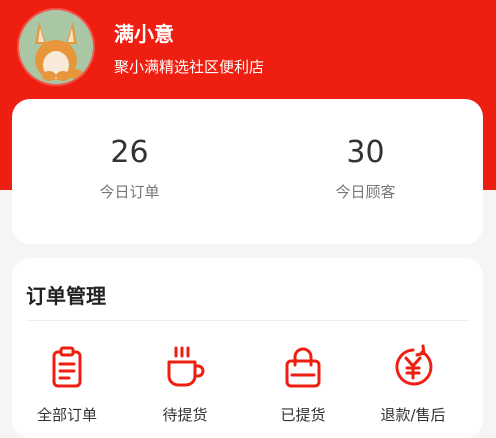 This screenshot has width=496, height=438. I want to click on coffee-cup-icon, so click(186, 366).